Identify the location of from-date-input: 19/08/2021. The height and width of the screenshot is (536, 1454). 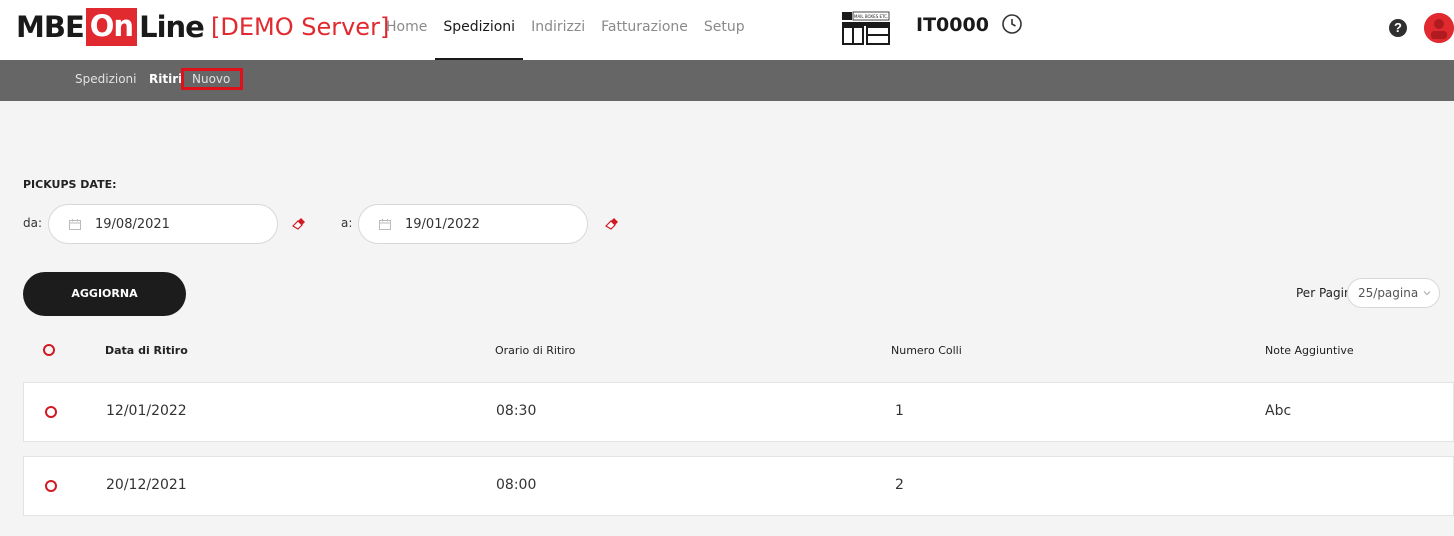
(163, 224).